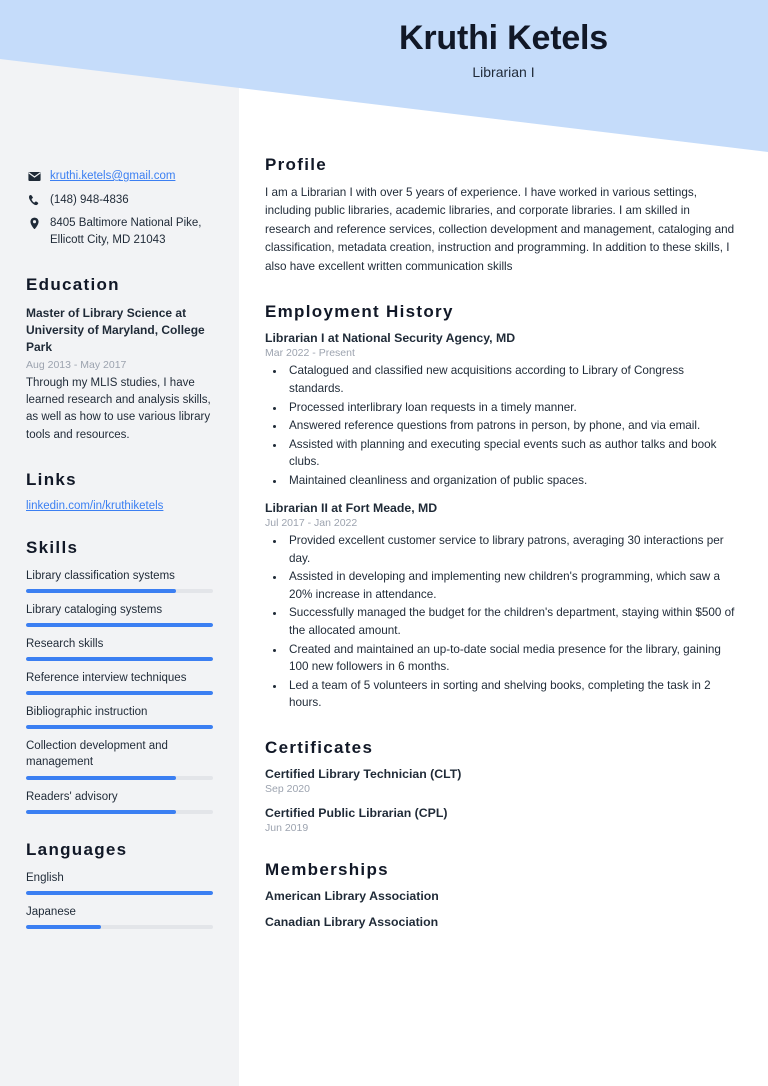  What do you see at coordinates (310, 353) in the screenshot?
I see `job-date: Mar 2022 - Present` at bounding box center [310, 353].